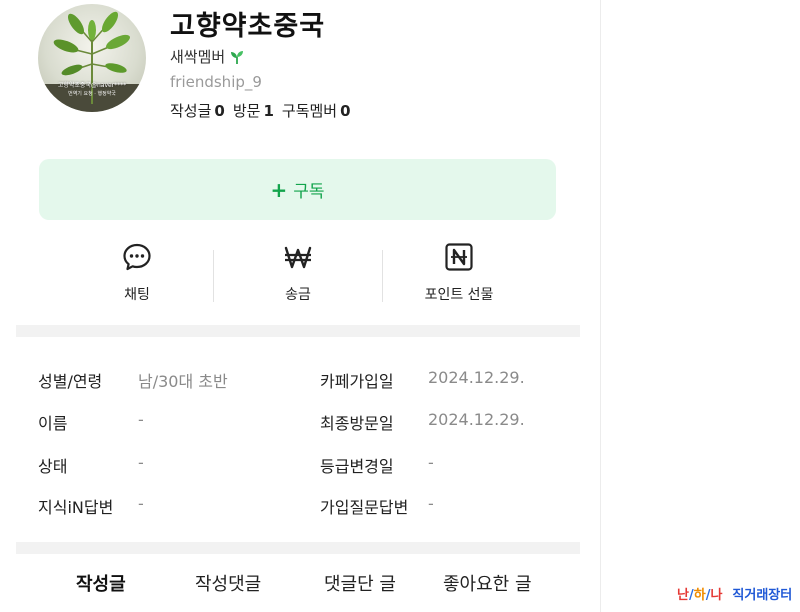 Image resolution: width=800 pixels, height=612 pixels. I want to click on grade-change-label: 등급변경일, so click(357, 466).